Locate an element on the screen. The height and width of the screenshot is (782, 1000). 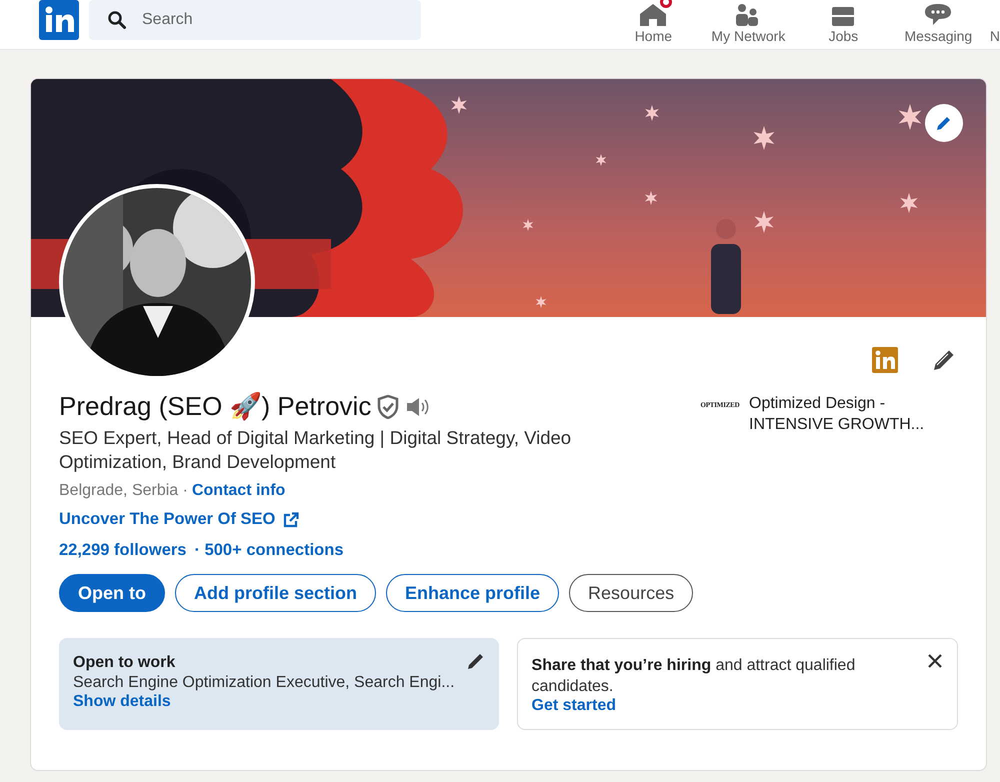
edit-button is located at coordinates (475, 661).